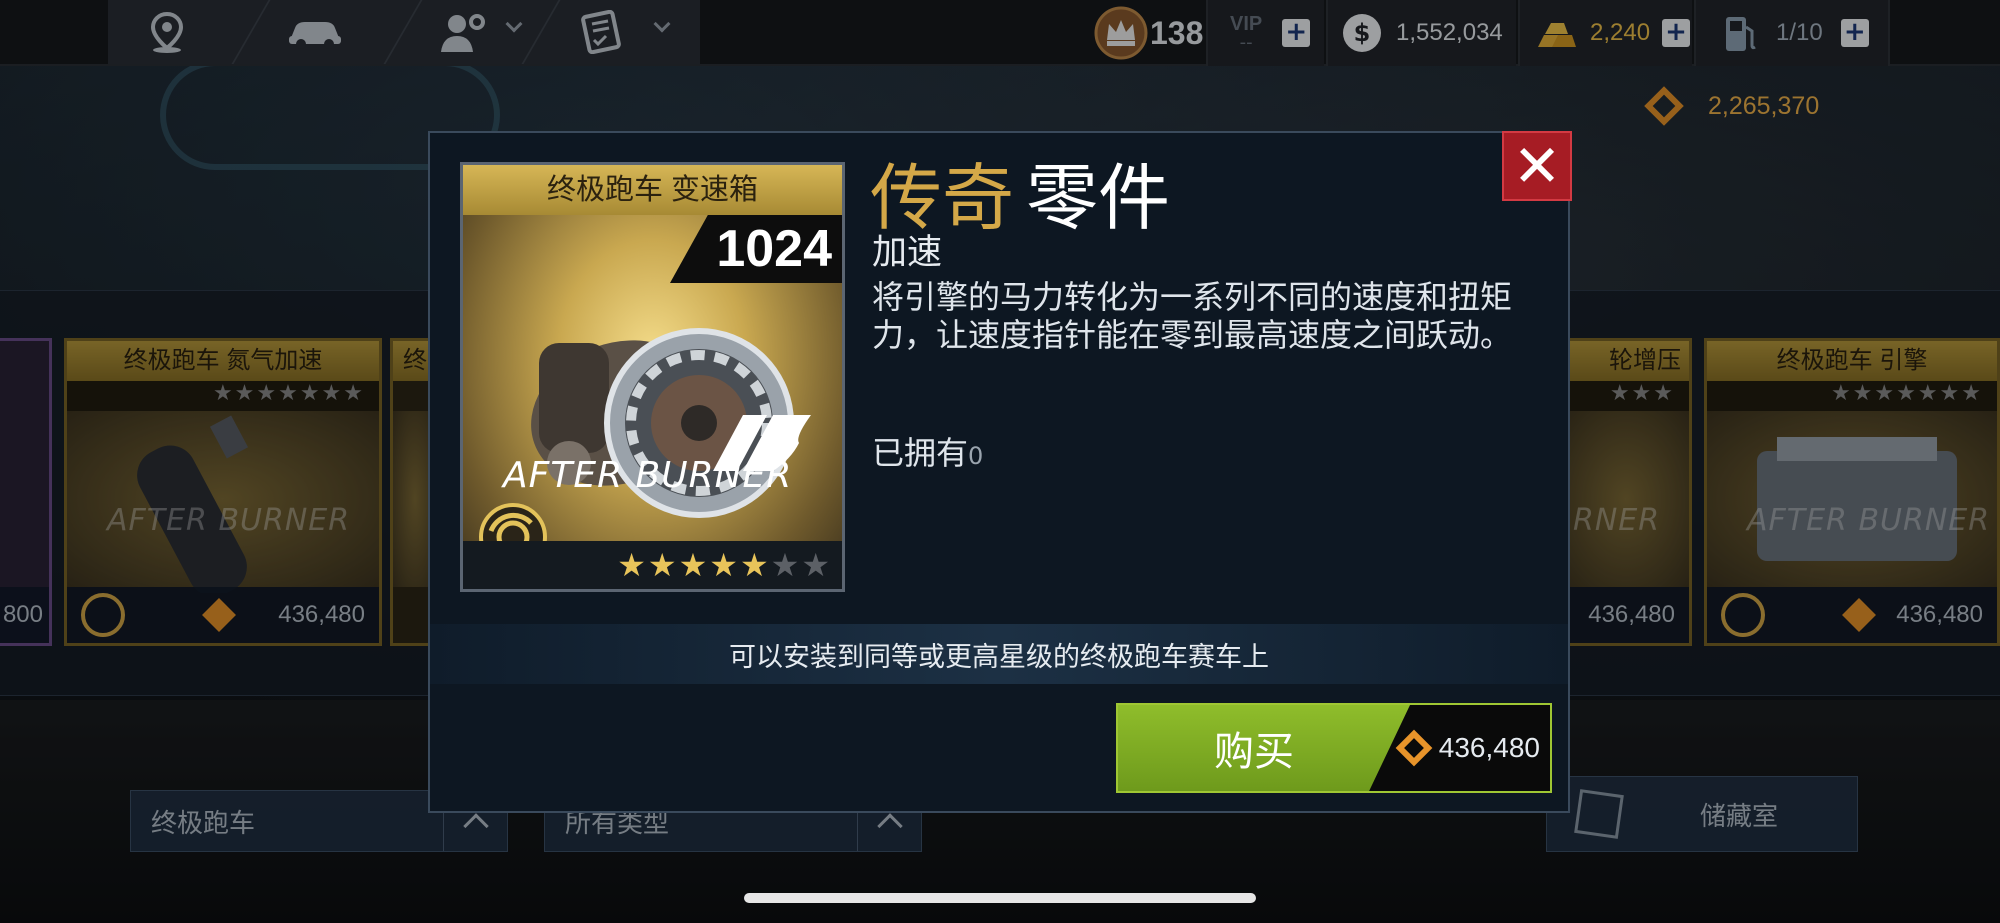 The width and height of the screenshot is (2000, 923). Describe the element at coordinates (907, 253) in the screenshot. I see `part-stat: 加速` at that location.